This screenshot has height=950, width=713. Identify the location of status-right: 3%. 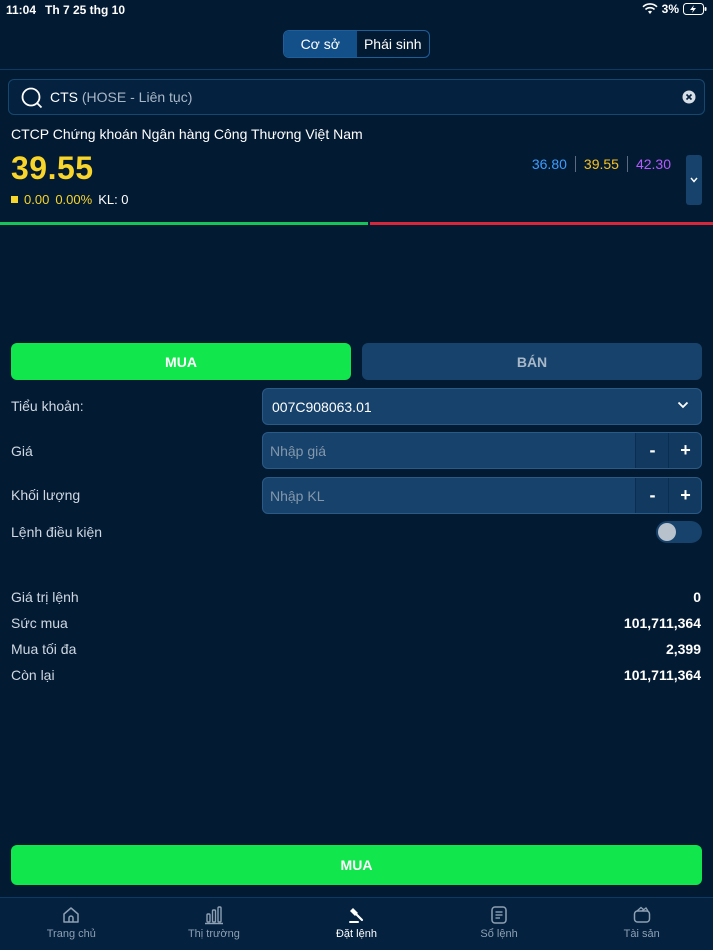
(674, 9).